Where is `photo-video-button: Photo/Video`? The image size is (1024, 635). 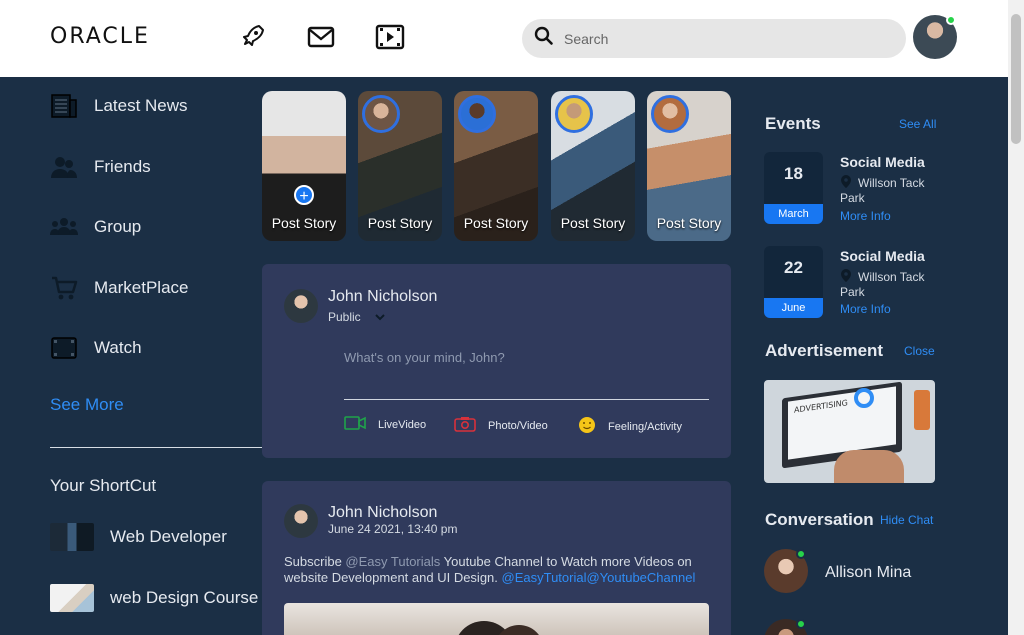 photo-video-button: Photo/Video is located at coordinates (501, 425).